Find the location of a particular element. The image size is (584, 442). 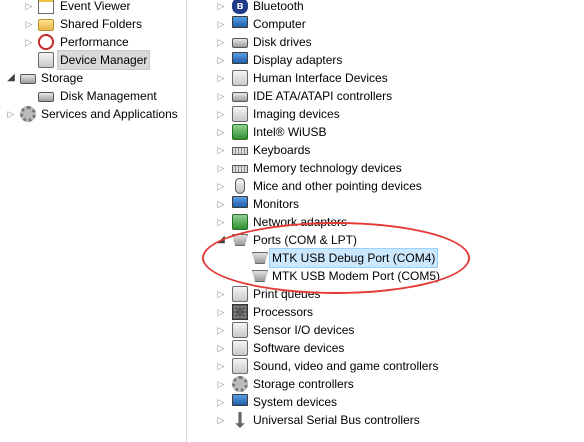

device-category-ide-controllers: ▷ IDE ATA/ATAPI controllers is located at coordinates (386, 96).